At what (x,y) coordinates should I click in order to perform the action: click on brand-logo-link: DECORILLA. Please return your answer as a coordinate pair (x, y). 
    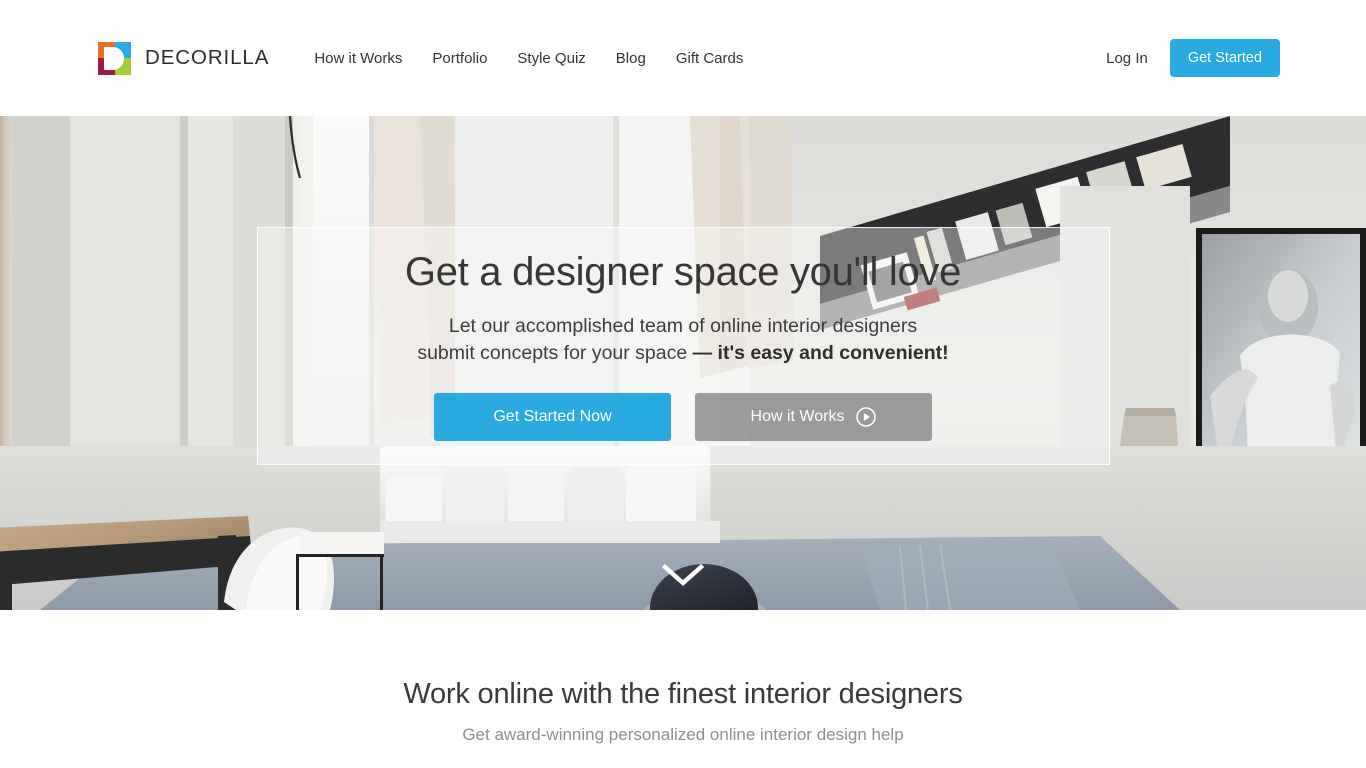
    Looking at the image, I should click on (184, 58).